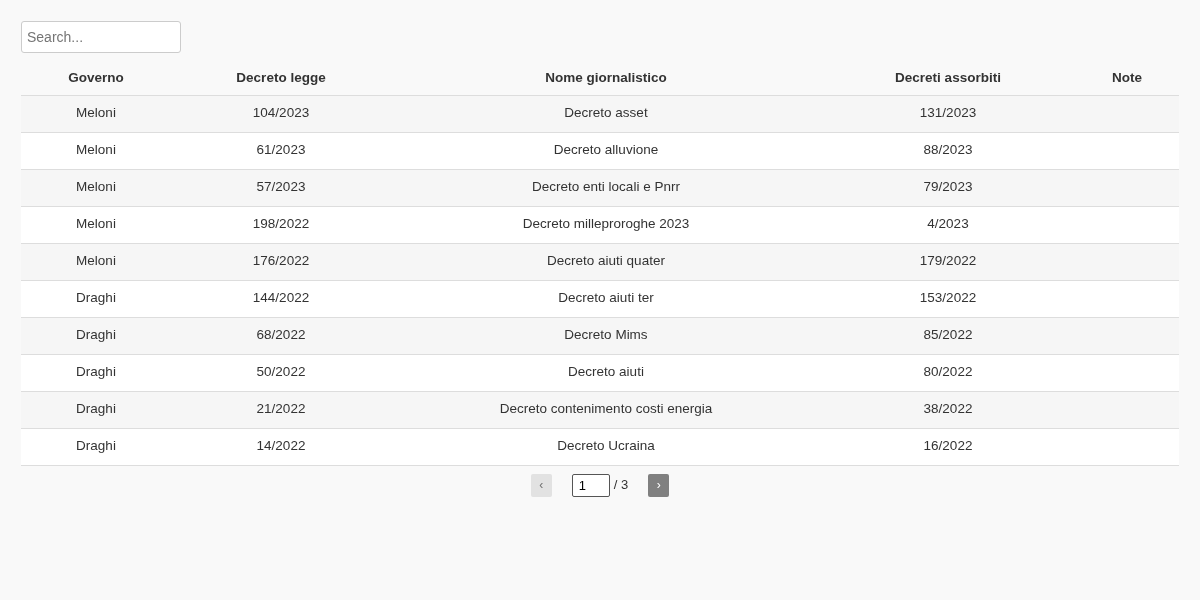 The width and height of the screenshot is (1200, 600). I want to click on table-cell: Decreto Ucraina, so click(606, 446).